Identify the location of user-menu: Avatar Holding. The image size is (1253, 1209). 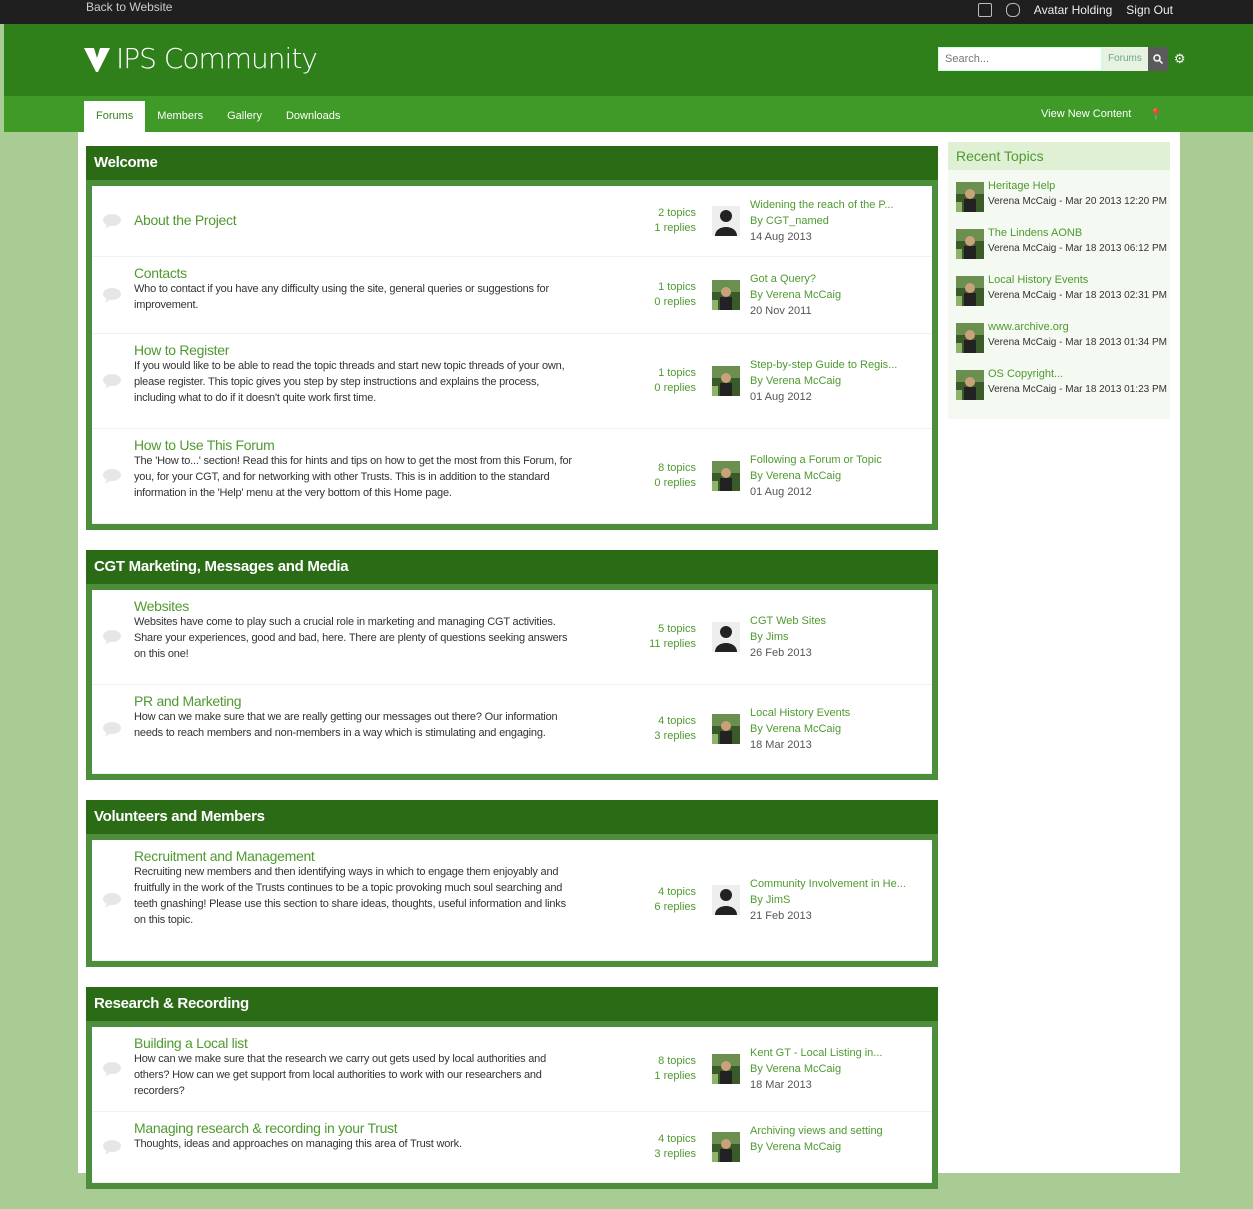
(1073, 10).